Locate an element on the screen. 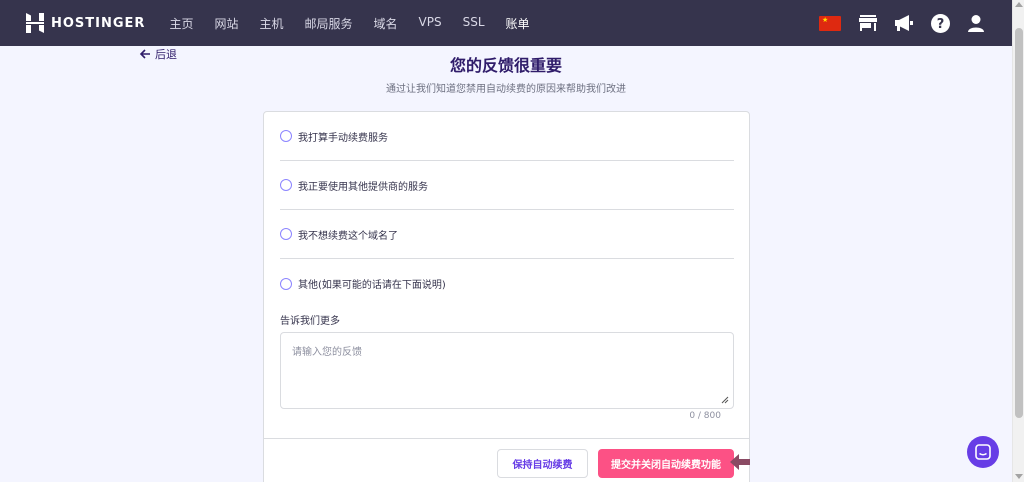 The image size is (1024, 482). resize-handle-icon is located at coordinates (725, 400).